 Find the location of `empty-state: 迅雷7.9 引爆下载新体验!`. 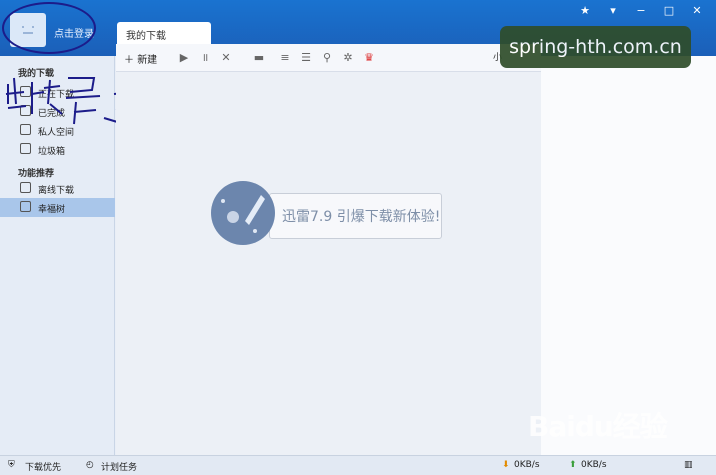

empty-state: 迅雷7.9 引爆下载新体验! is located at coordinates (327, 213).